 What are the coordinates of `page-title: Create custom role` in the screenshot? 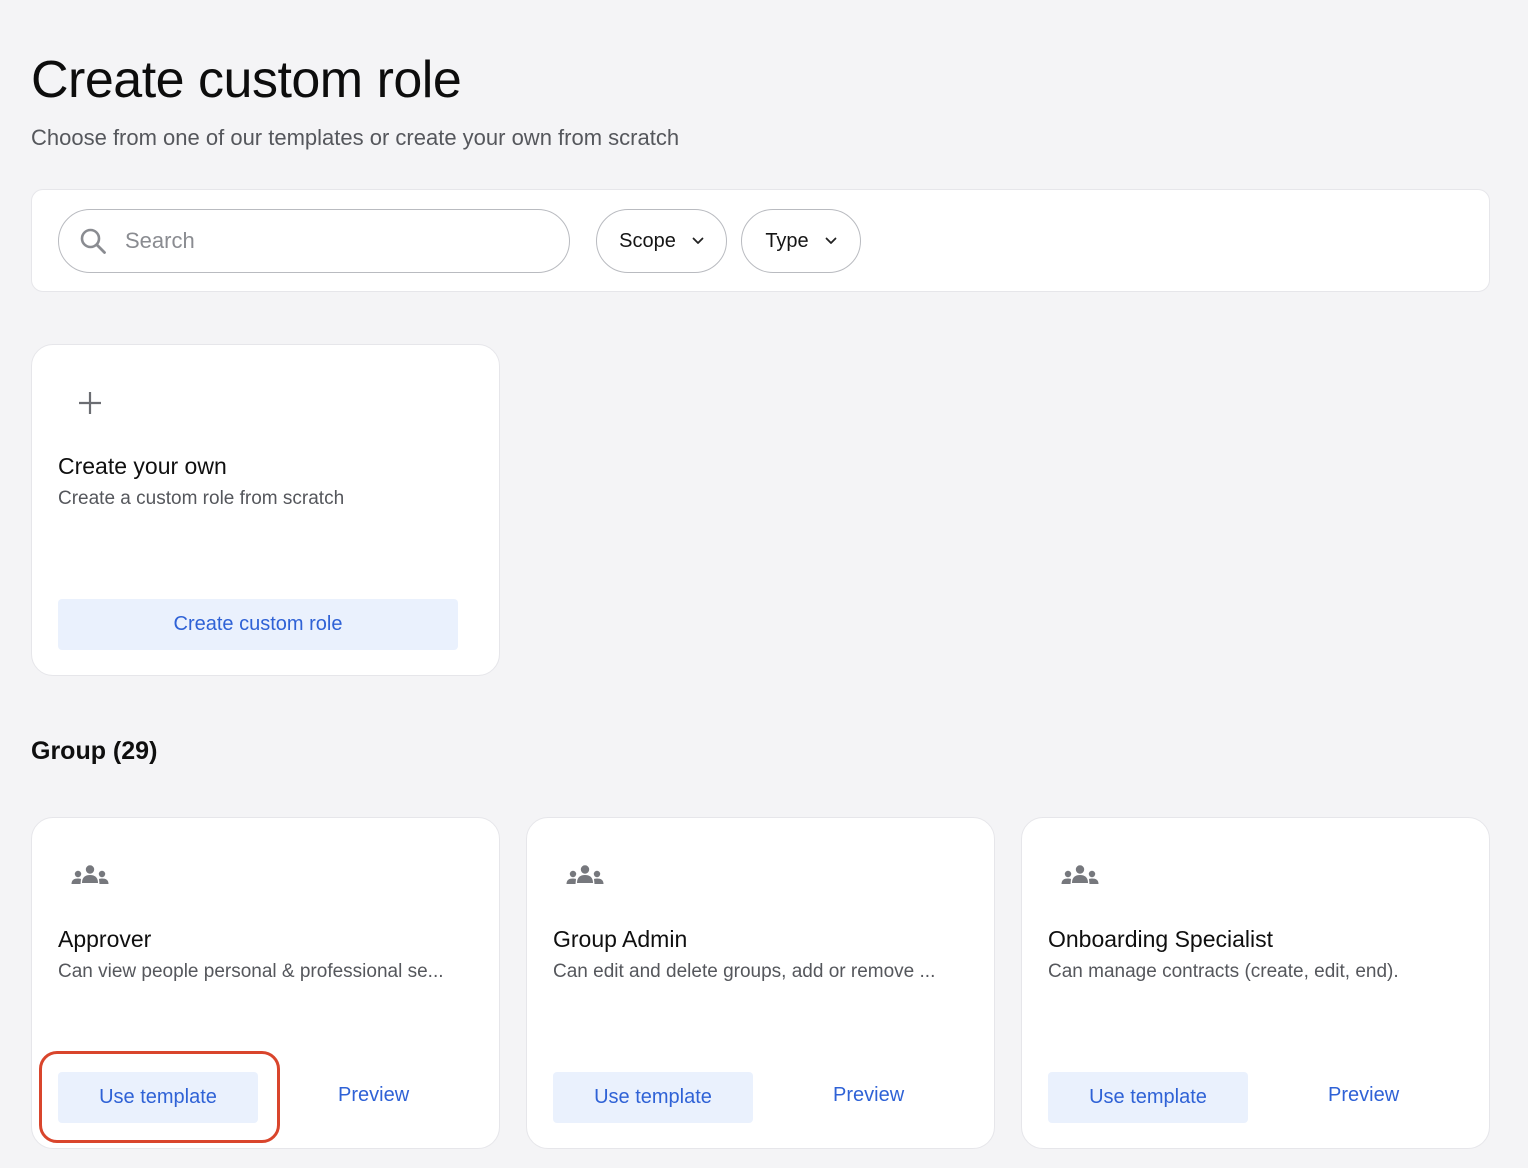 It's located at (246, 80).